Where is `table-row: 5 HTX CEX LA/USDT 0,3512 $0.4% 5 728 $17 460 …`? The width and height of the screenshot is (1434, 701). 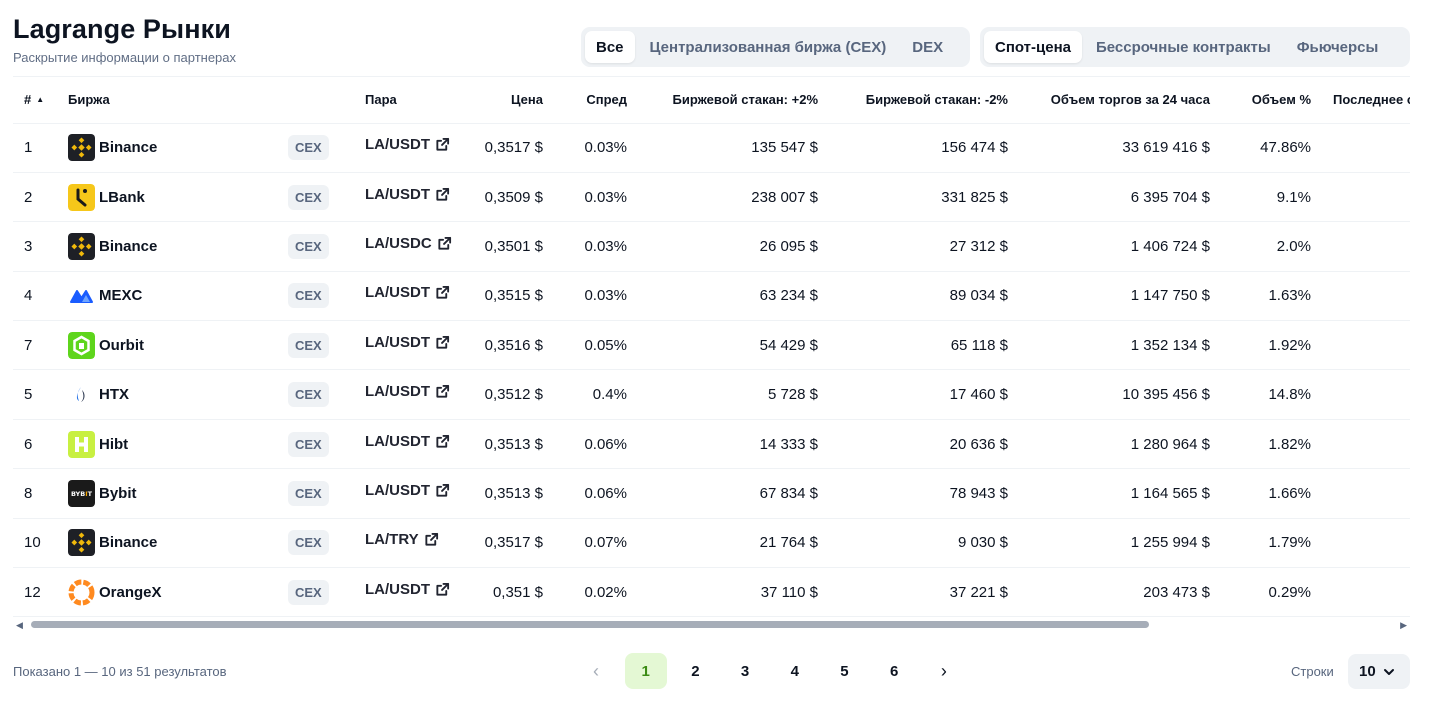 table-row: 5 HTX CEX LA/USDT 0,3512 $0.4% 5 728 $17 460 … is located at coordinates (711, 394).